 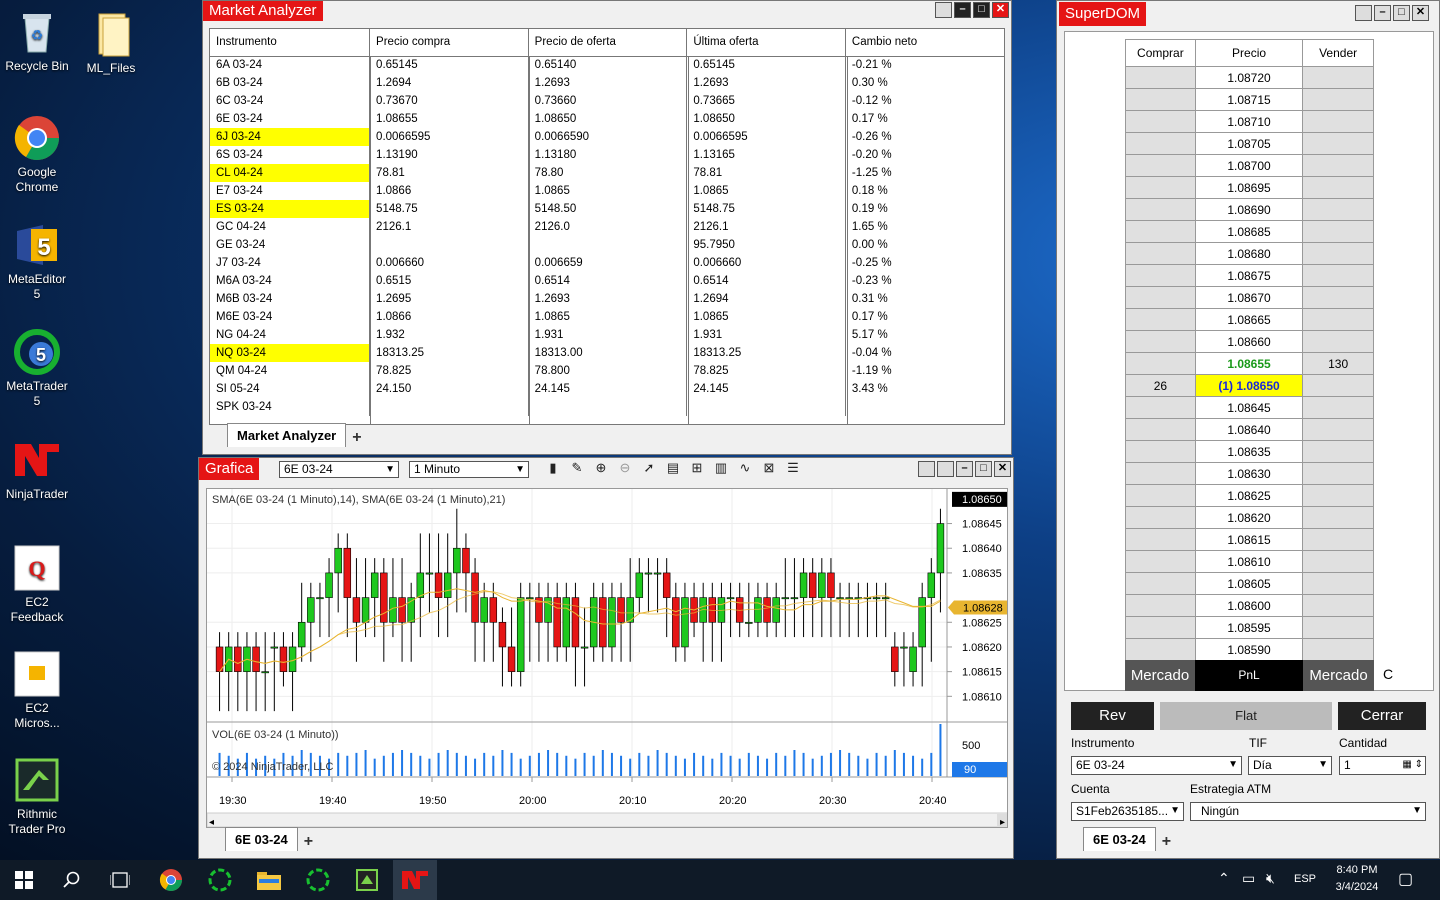 What do you see at coordinates (290, 43) in the screenshot?
I see `column-header: Instrumento` at bounding box center [290, 43].